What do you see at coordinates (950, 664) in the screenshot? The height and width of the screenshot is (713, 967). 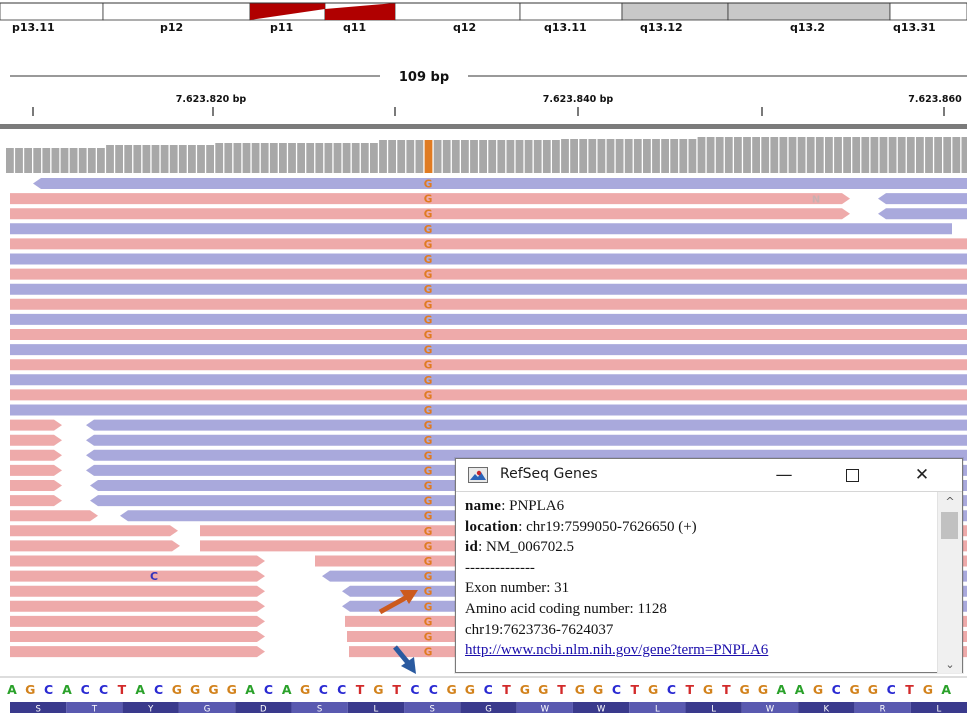 I see `scroll-down-icon: ⌄` at bounding box center [950, 664].